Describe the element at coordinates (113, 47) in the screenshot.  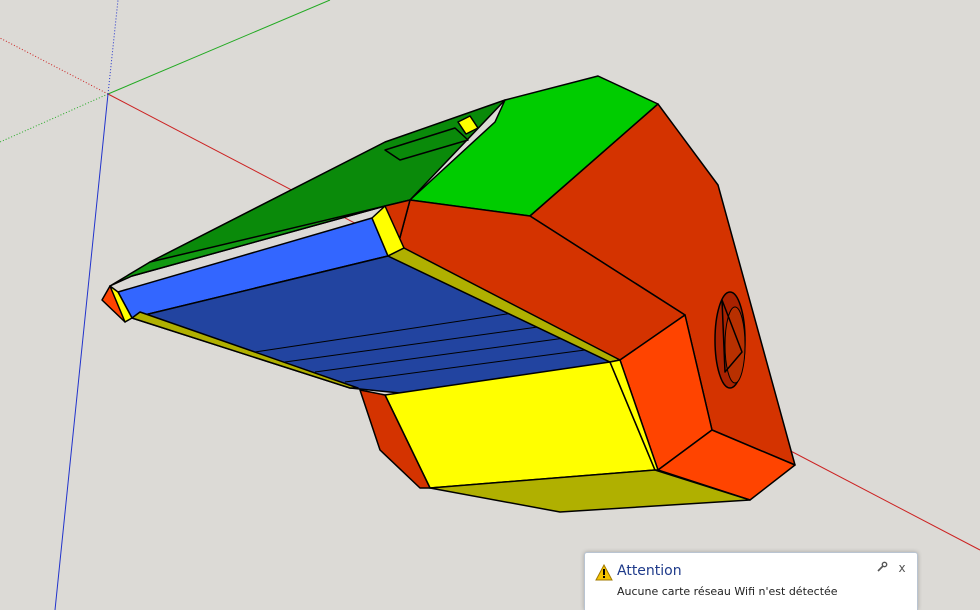
I see `blue-axis-dotted` at that location.